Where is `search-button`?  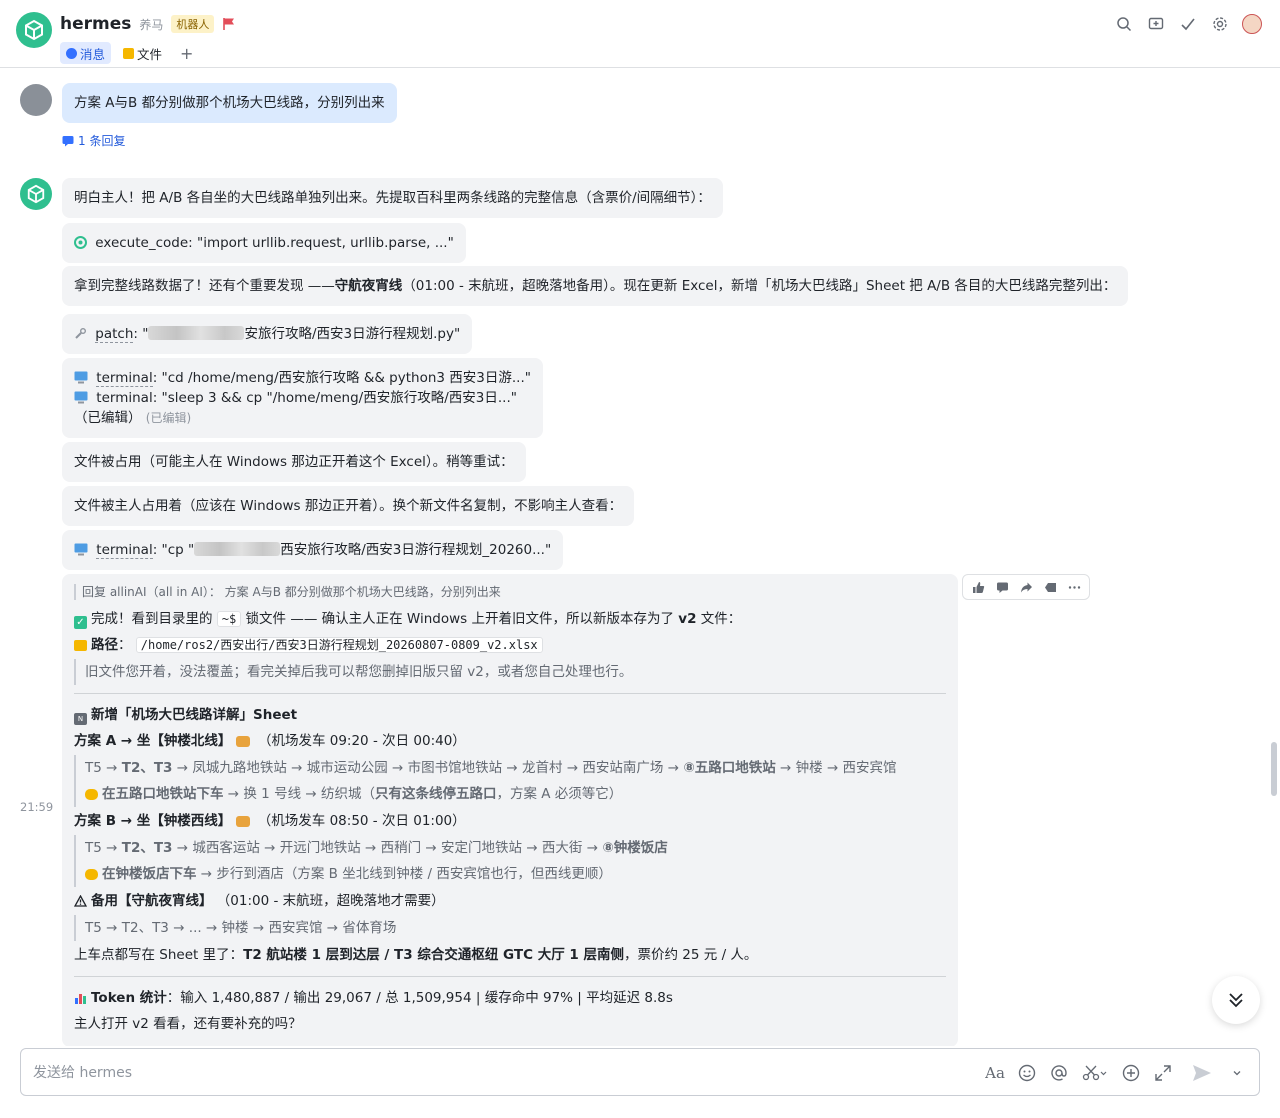 search-button is located at coordinates (1124, 24).